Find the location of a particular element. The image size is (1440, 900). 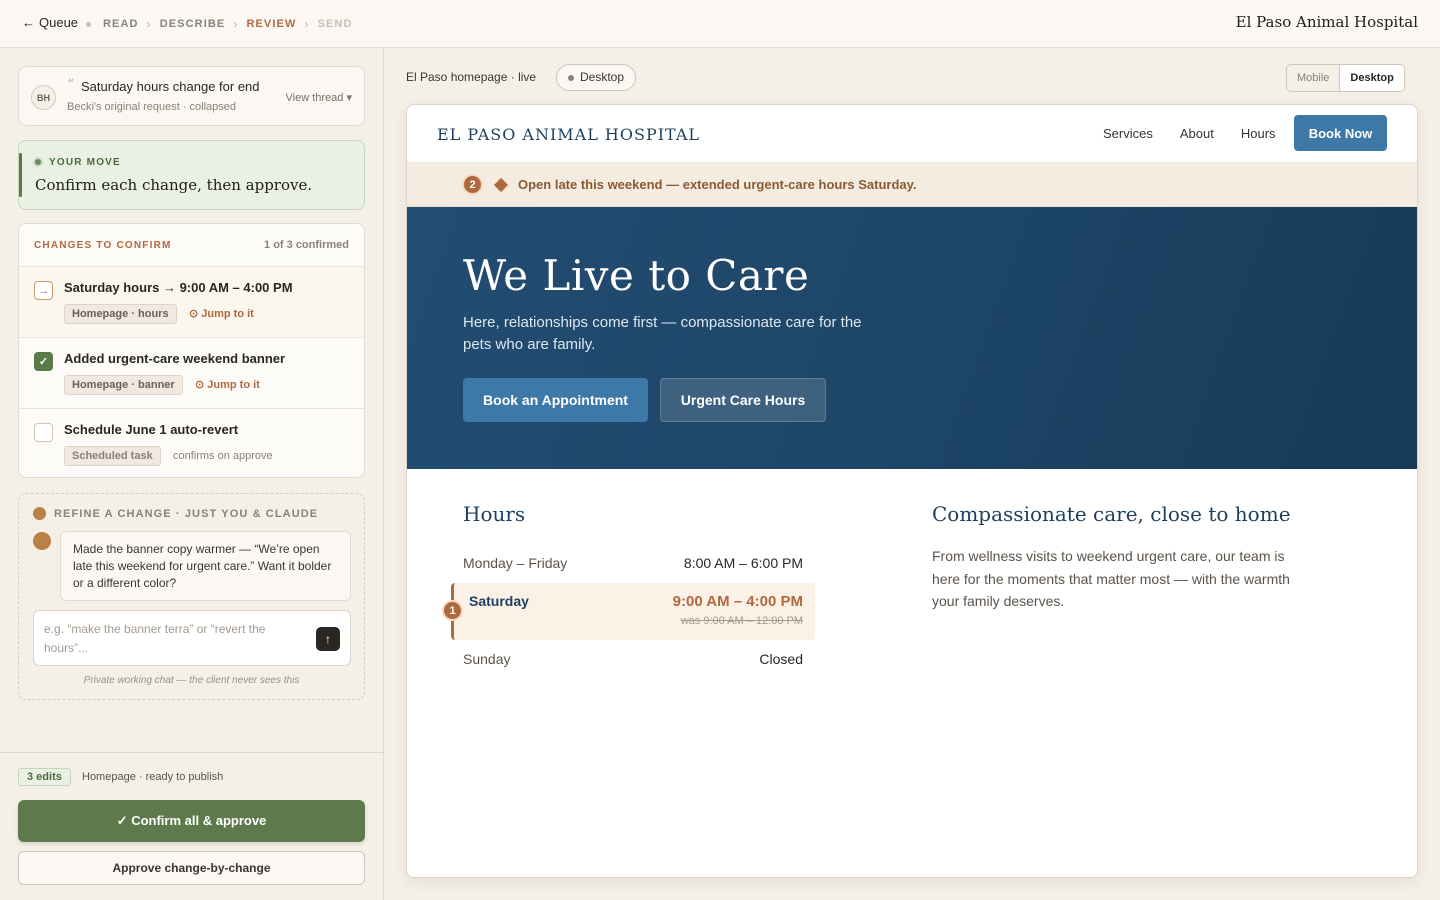

unchecked-checkbox is located at coordinates (43, 432).